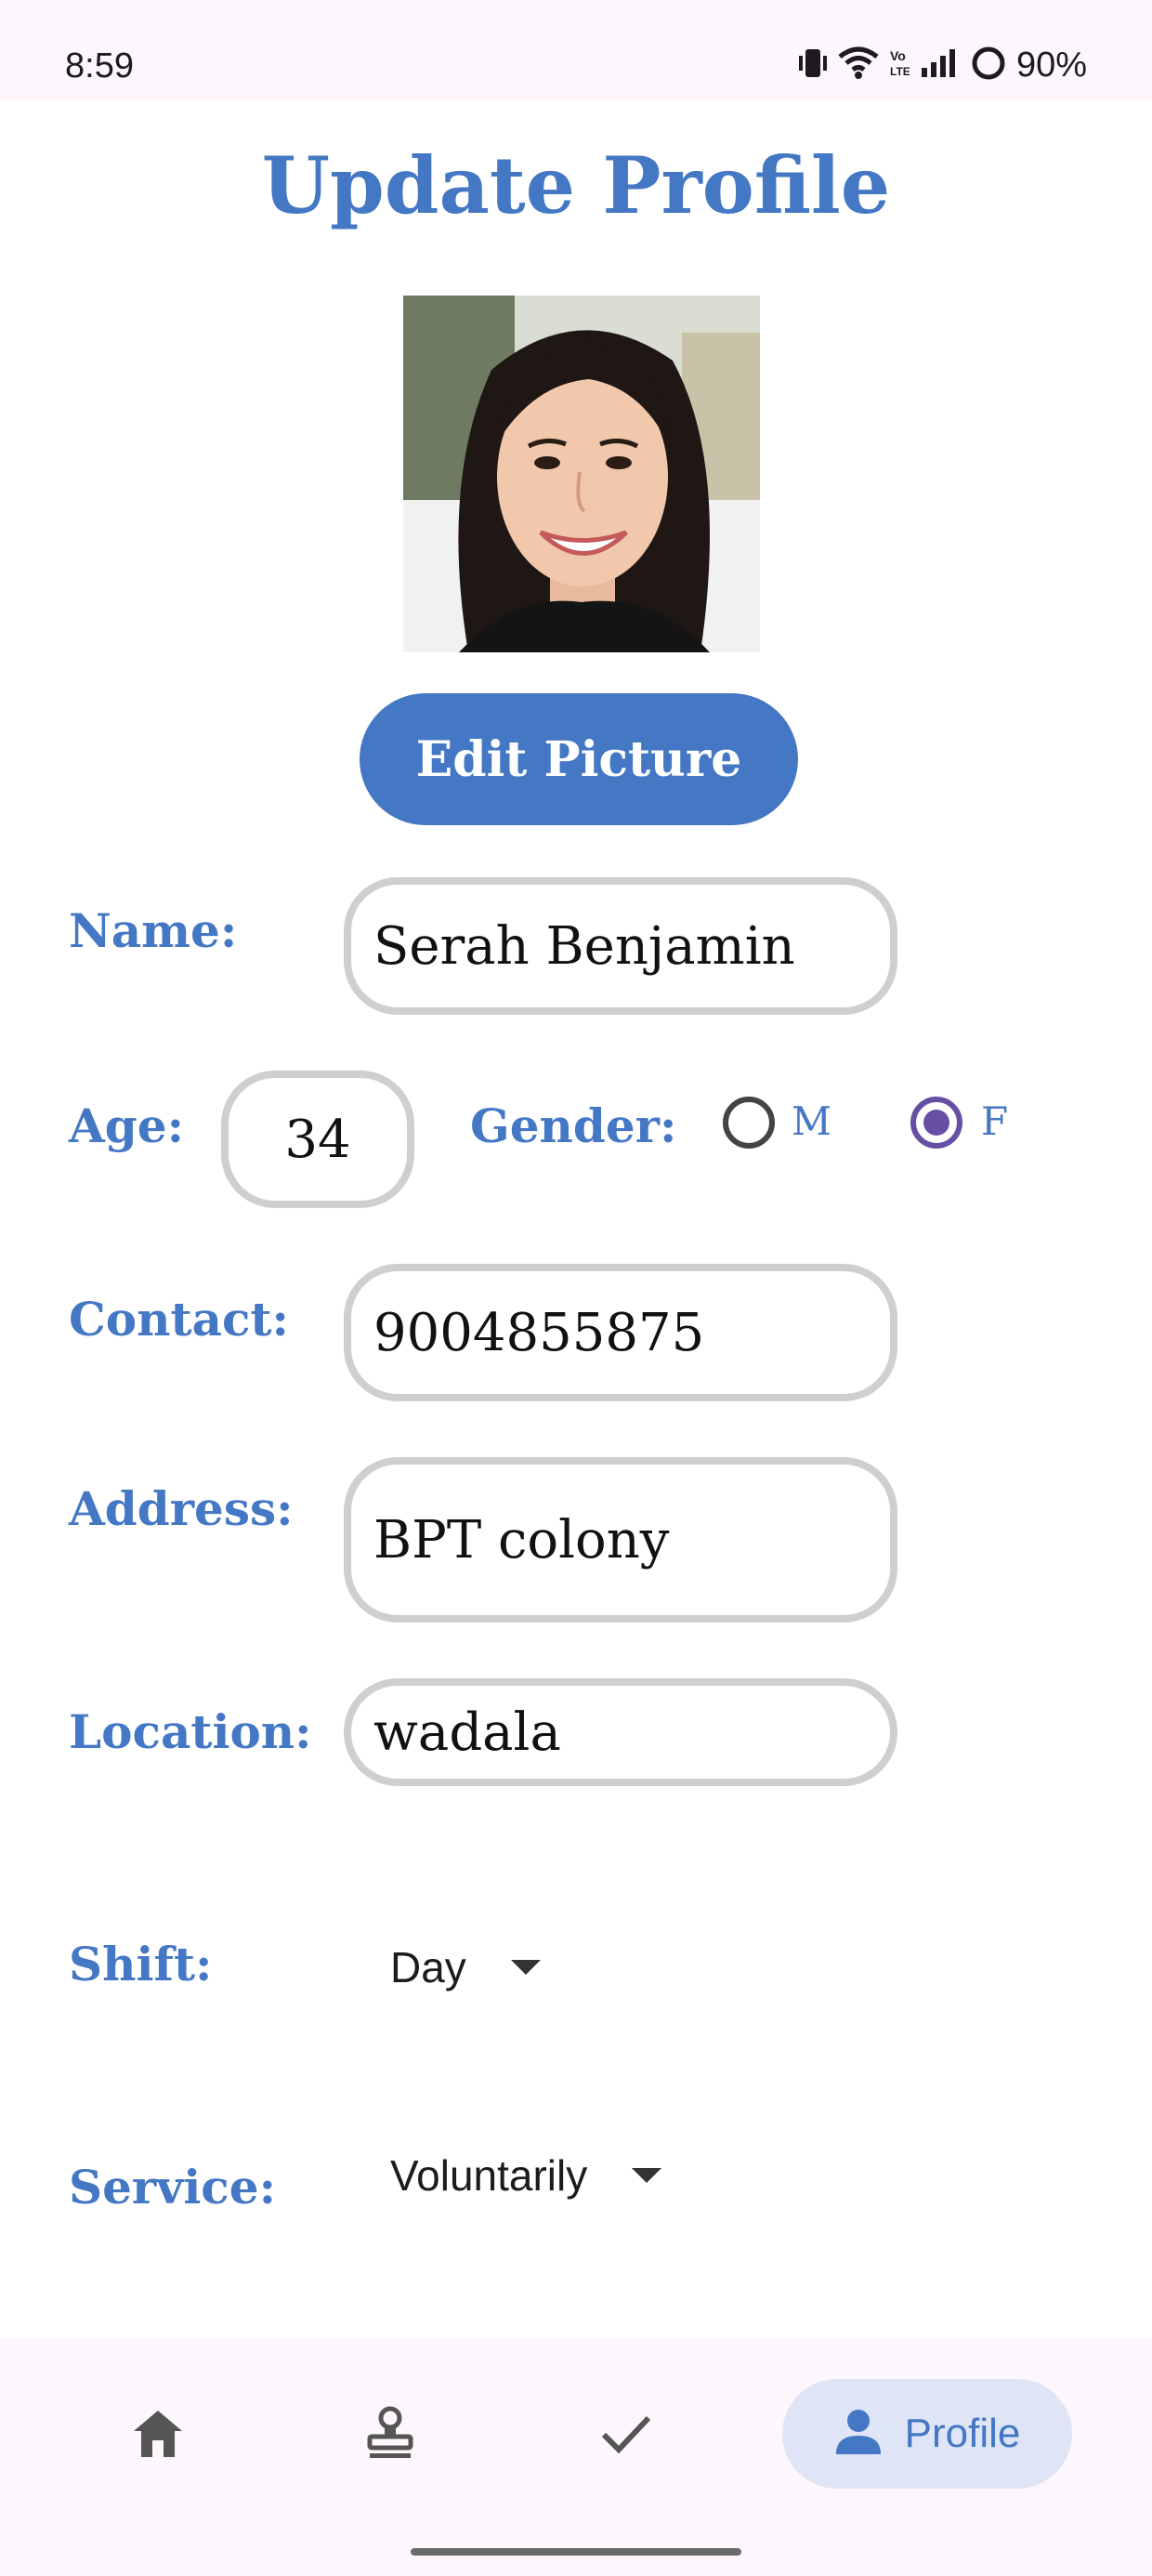 The image size is (1152, 2576). I want to click on gender-label: Gender:, so click(573, 1125).